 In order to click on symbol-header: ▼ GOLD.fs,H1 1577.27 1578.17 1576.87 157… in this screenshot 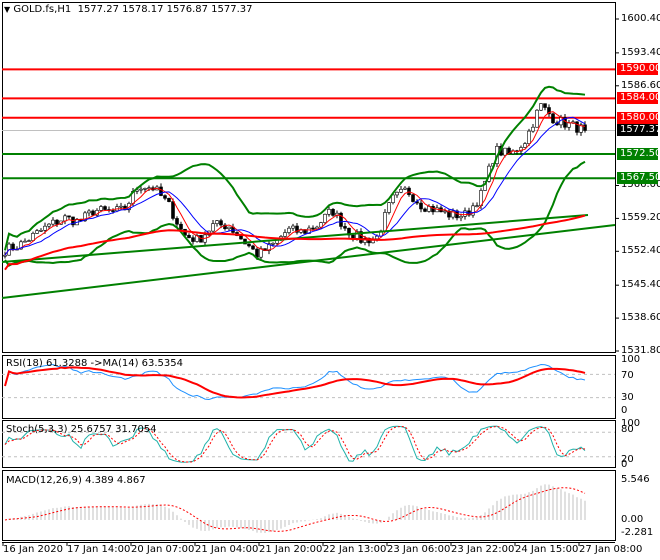, I will do `click(128, 9)`.